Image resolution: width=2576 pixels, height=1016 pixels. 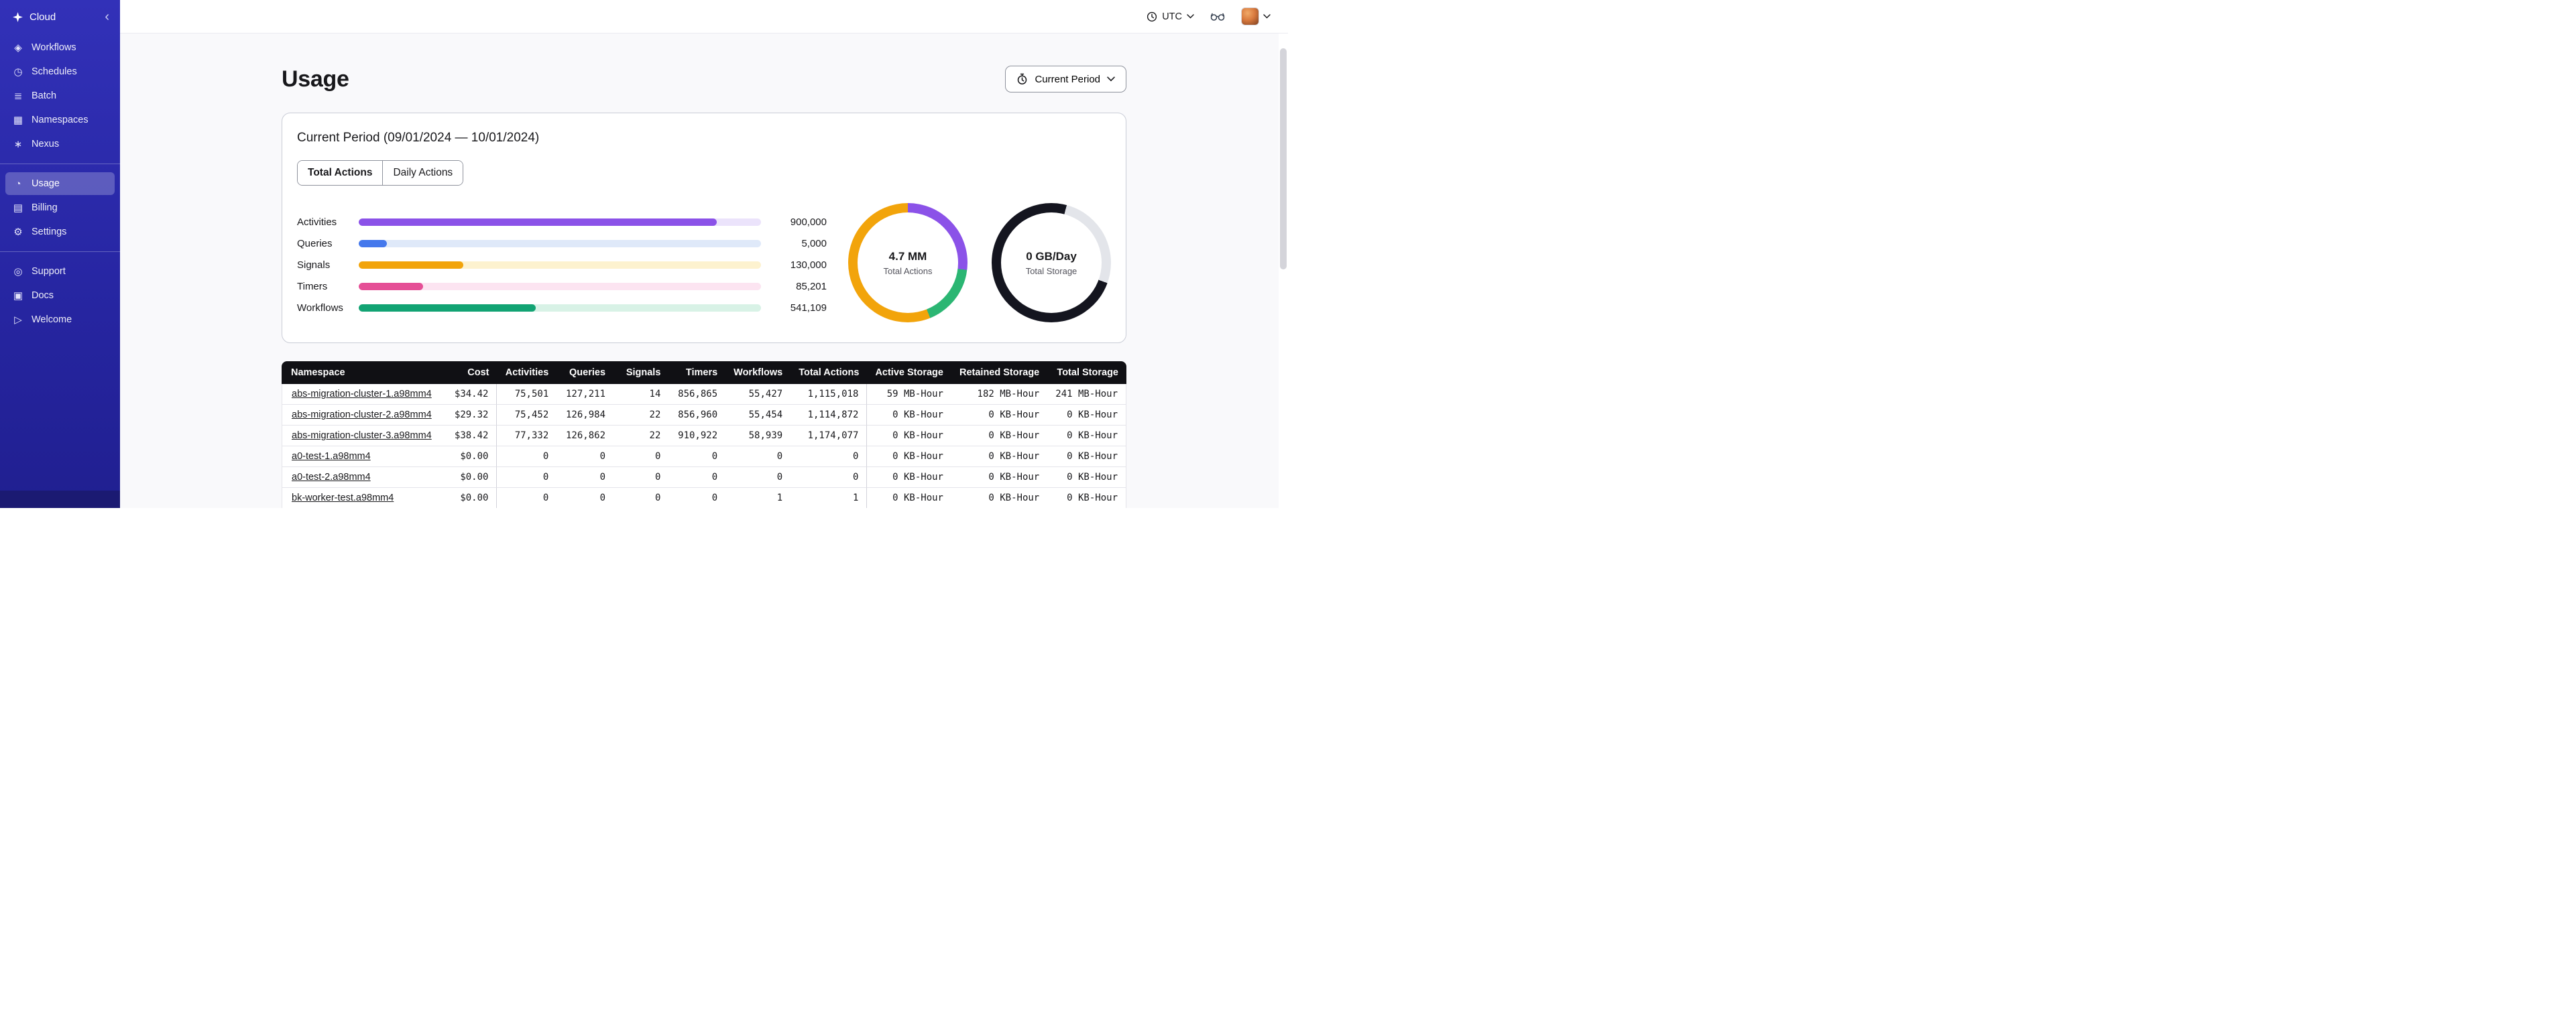 I want to click on value-cell: 856,960, so click(x=697, y=416).